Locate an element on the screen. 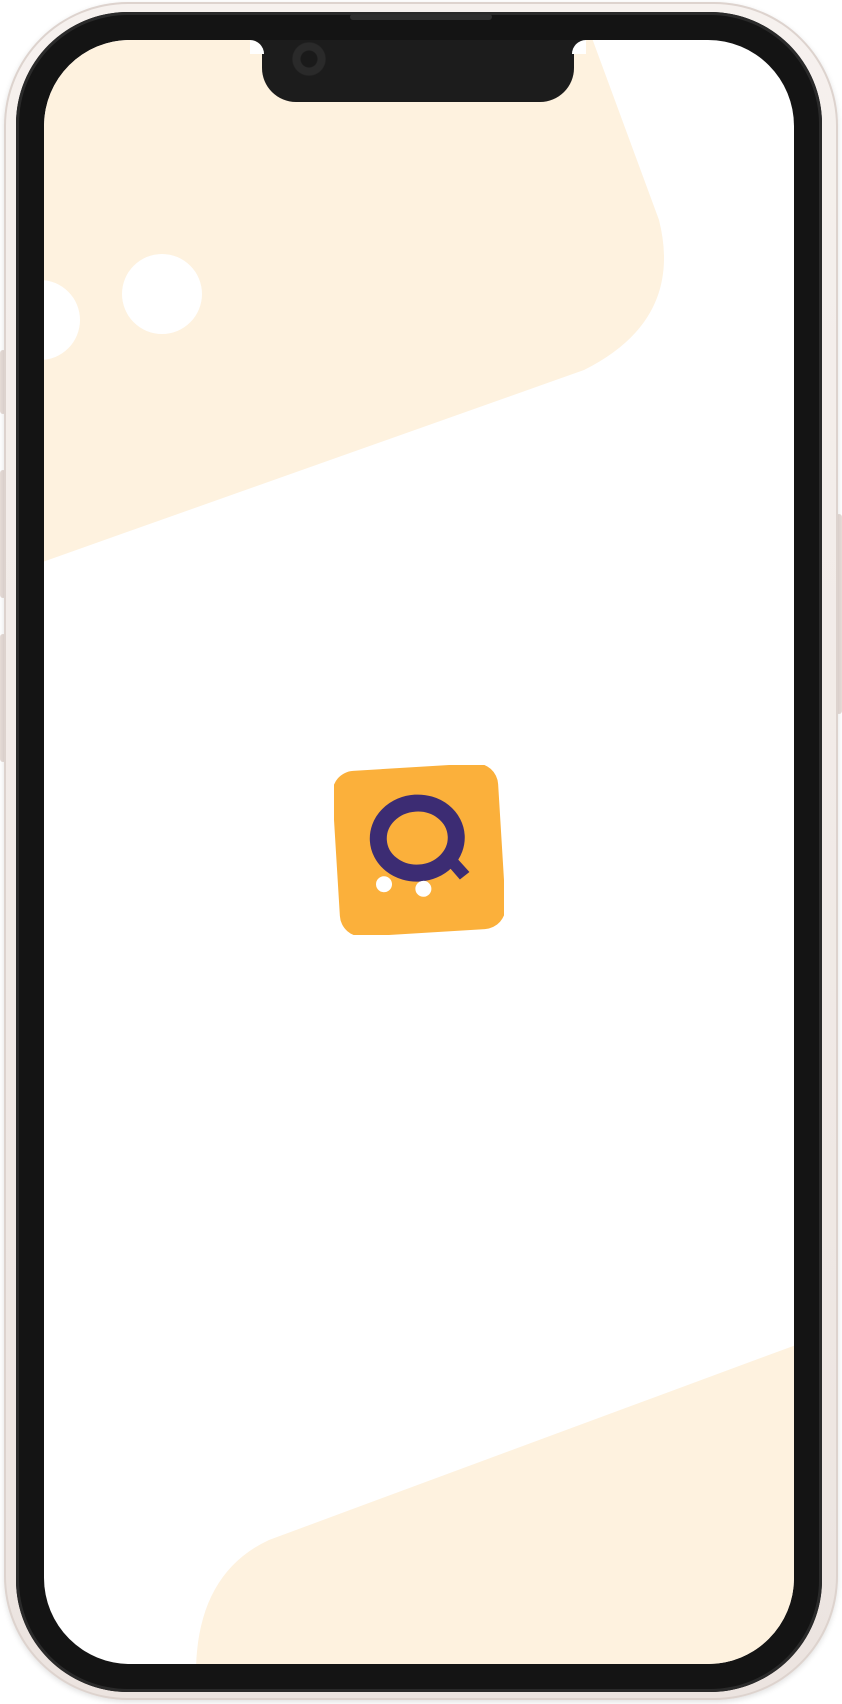 This screenshot has height=1704, width=842. notch-edge-left is located at coordinates (257, 47).